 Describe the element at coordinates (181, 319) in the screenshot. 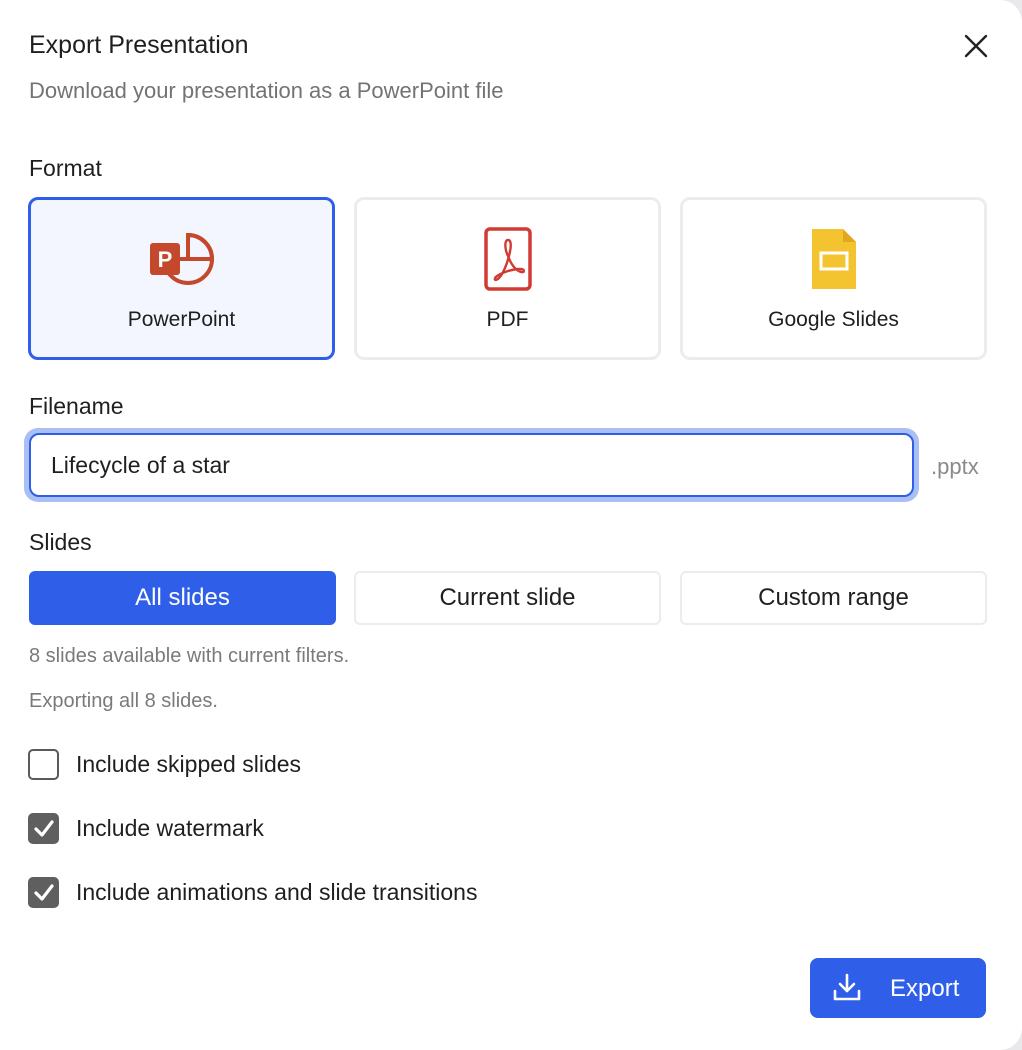

I see `format-option-label: PowerPoint` at that location.